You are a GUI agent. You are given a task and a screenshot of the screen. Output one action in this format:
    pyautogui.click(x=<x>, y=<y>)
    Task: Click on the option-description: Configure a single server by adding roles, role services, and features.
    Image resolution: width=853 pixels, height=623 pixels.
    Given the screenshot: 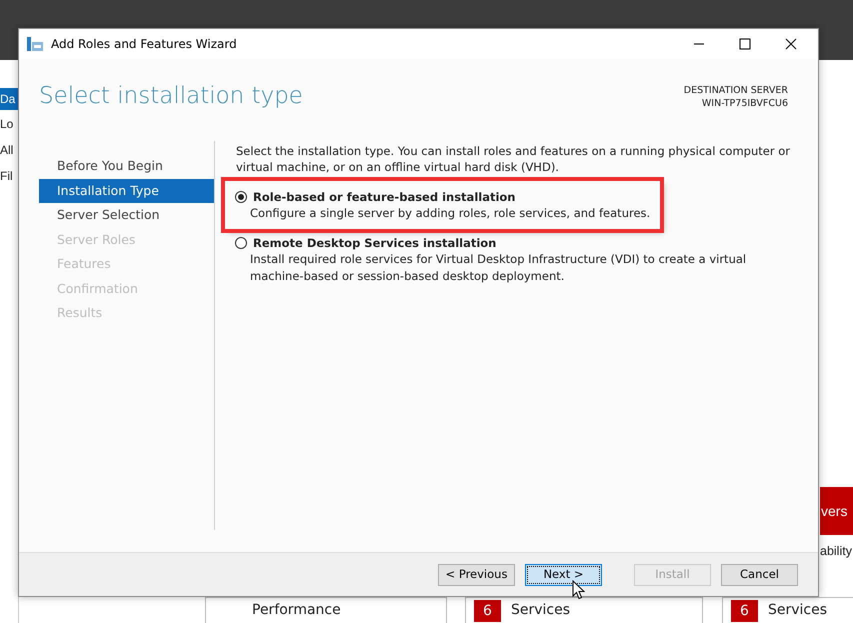 What is the action you would take?
    pyautogui.click(x=449, y=213)
    